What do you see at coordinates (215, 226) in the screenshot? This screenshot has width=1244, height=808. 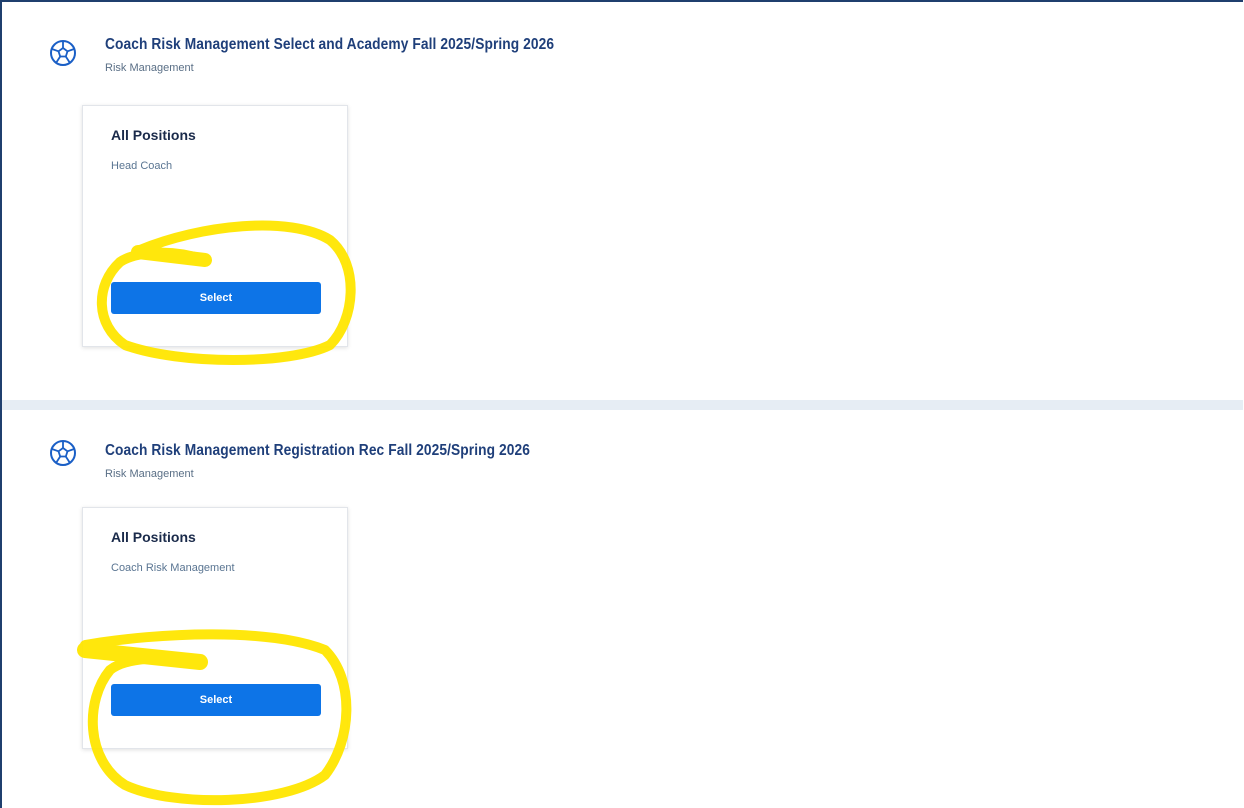 I see `position-card: All Positions Head Coach Select` at bounding box center [215, 226].